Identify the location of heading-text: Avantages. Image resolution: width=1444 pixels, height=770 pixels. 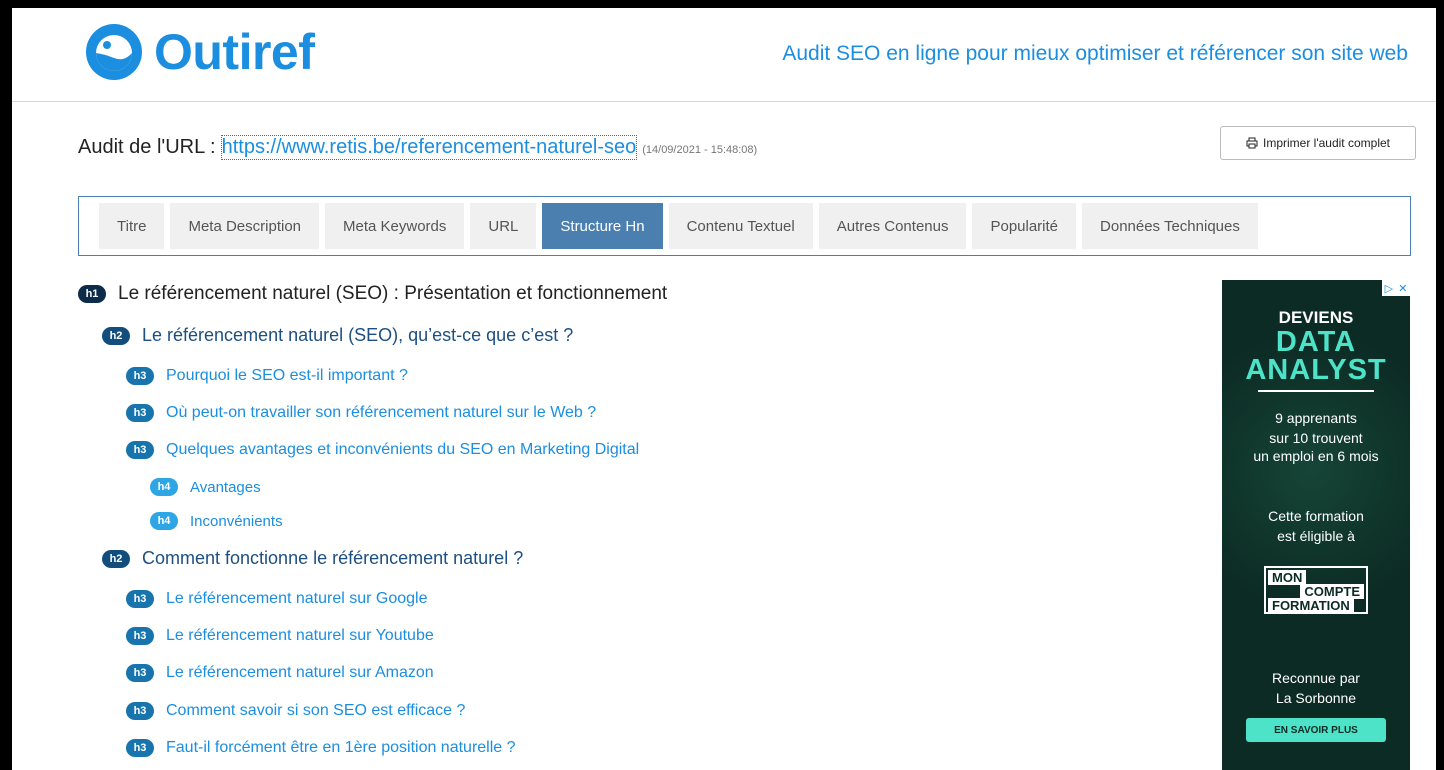
(225, 487).